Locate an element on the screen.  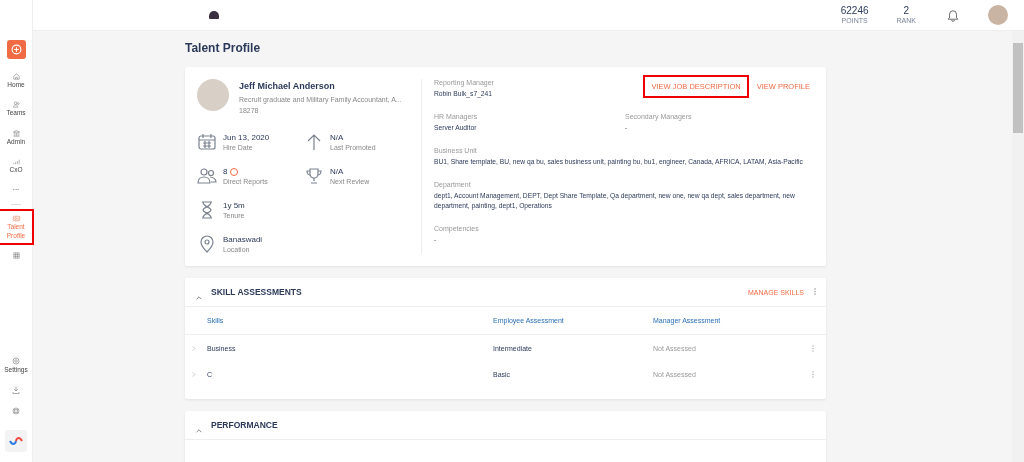
plus-circle-icon is located at coordinates (16, 49).